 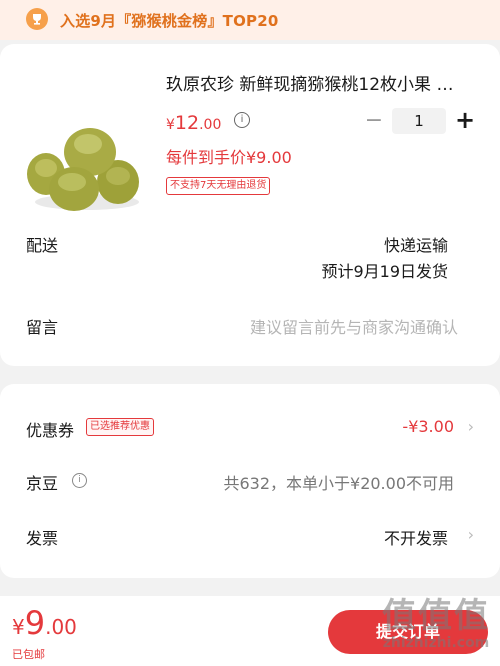 What do you see at coordinates (120, 427) in the screenshot?
I see `coupon-recommend-badge: 已选推荐优惠` at bounding box center [120, 427].